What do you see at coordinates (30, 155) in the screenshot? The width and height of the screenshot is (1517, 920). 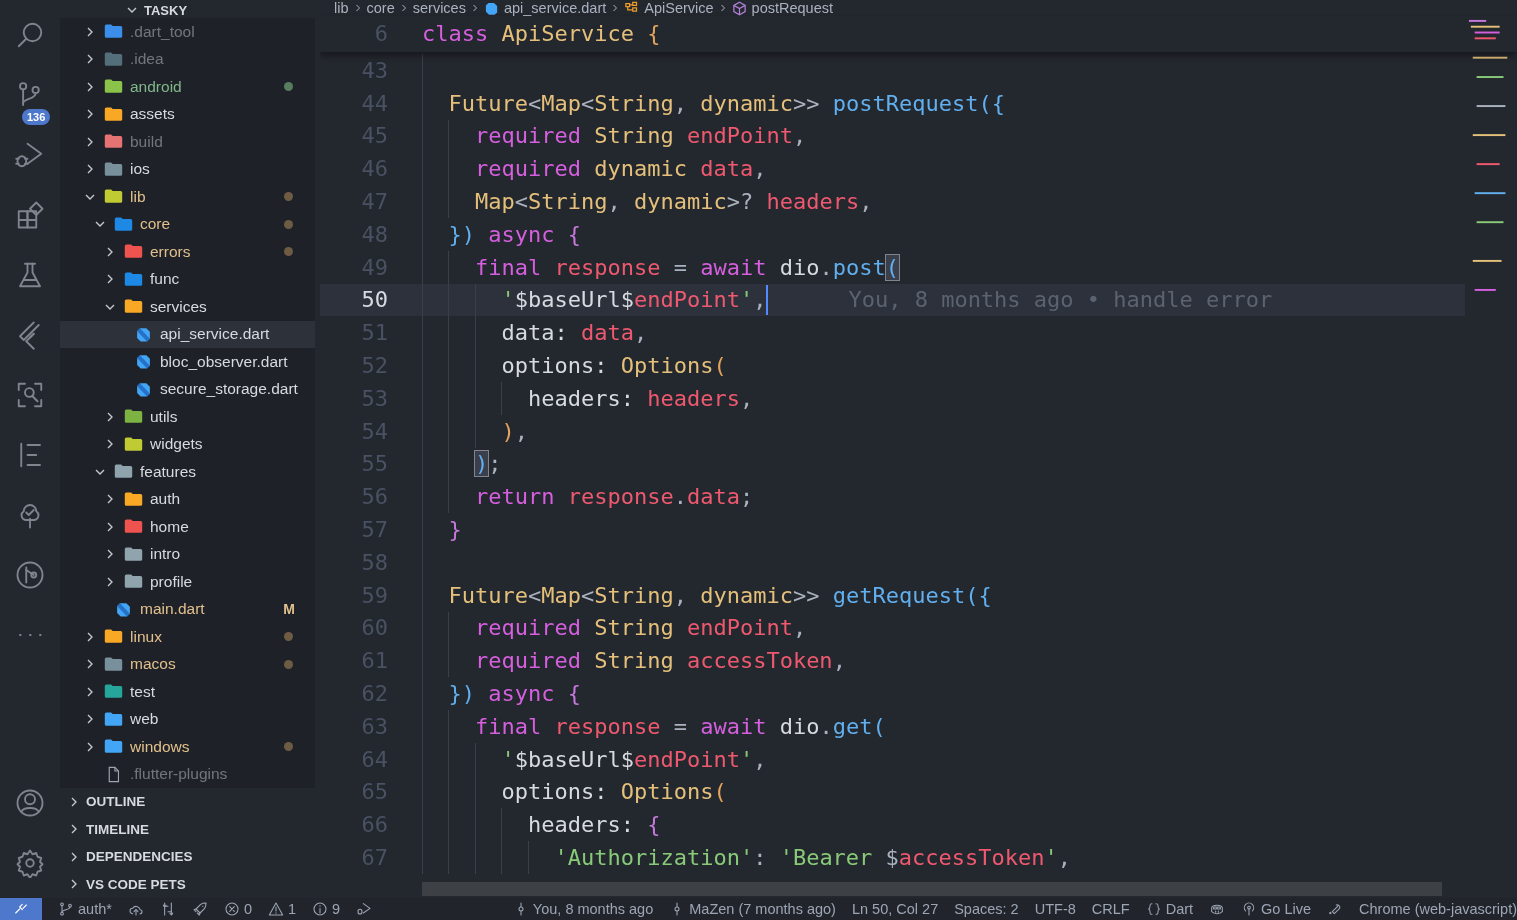 I see `run-debug-icon` at bounding box center [30, 155].